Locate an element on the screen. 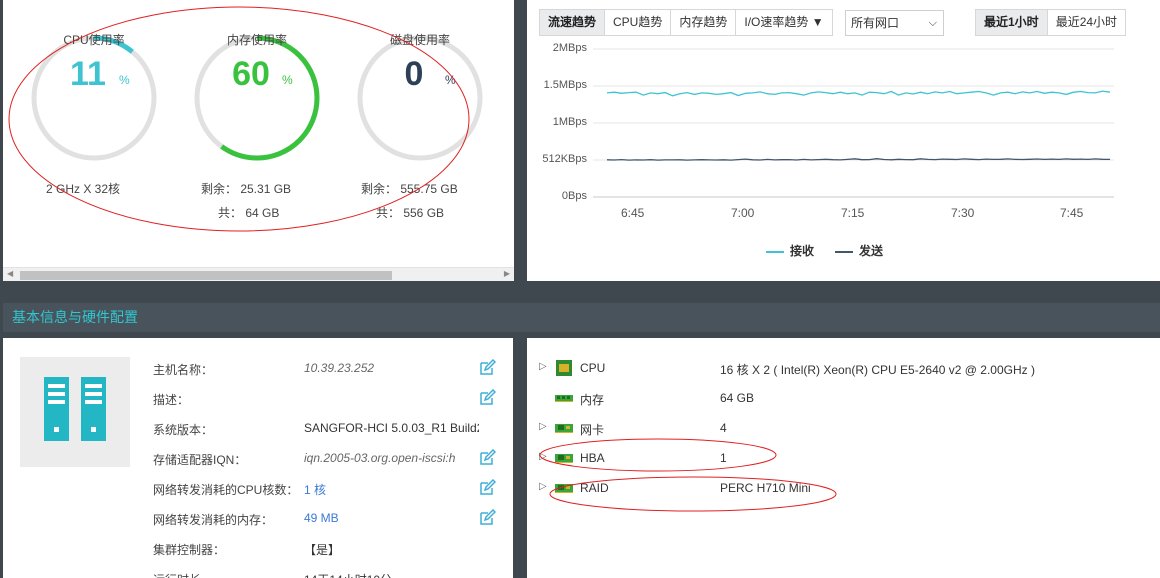 The width and height of the screenshot is (1160, 578). info-label: 运行时长 is located at coordinates (177, 574).